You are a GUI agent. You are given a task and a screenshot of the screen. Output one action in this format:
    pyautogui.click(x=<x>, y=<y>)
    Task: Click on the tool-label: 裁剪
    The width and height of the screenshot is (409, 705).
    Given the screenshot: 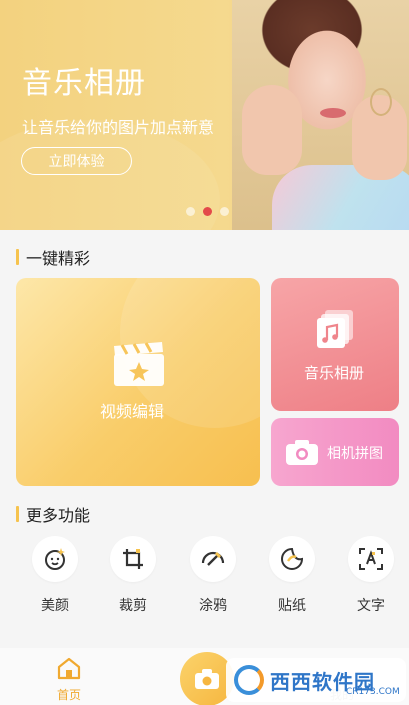 What is the action you would take?
    pyautogui.click(x=133, y=606)
    